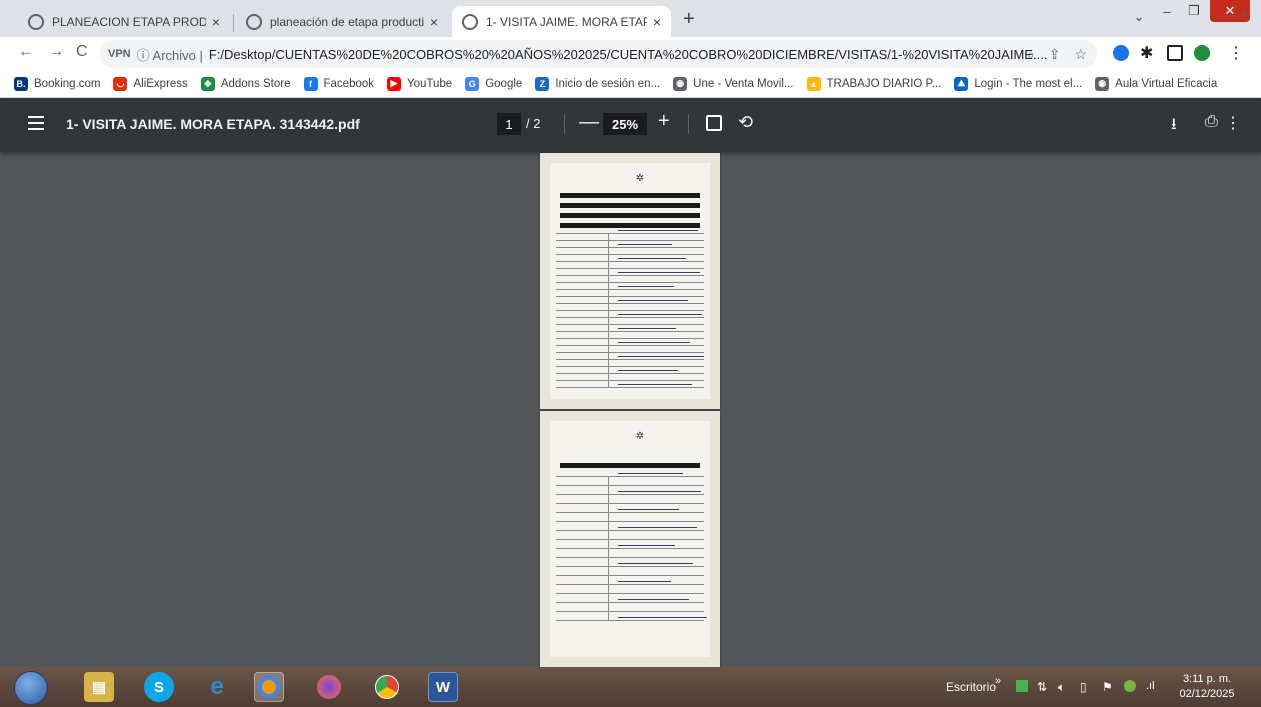 This screenshot has width=1261, height=707. I want to click on shield-icon, so click(1202, 53).